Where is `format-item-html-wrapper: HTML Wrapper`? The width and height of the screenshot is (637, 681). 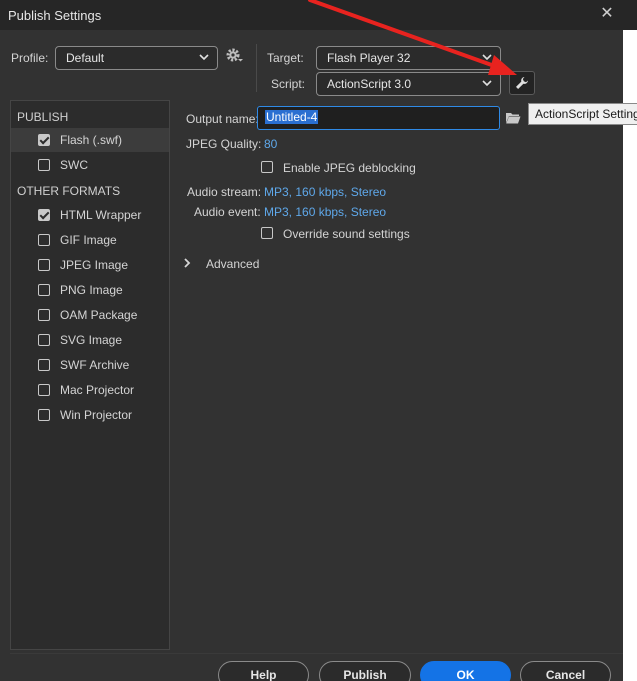 format-item-html-wrapper: HTML Wrapper is located at coordinates (90, 215).